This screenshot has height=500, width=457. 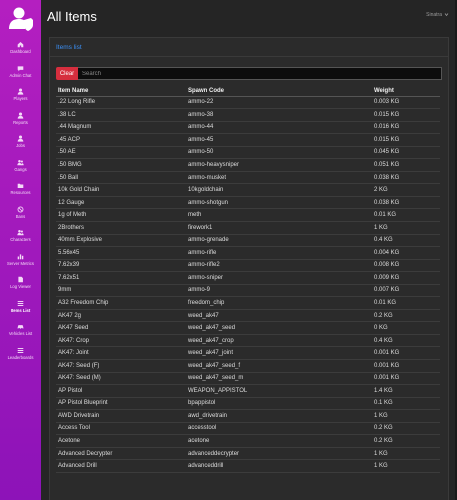 I want to click on table-row: .45 ACP ammo-45 0.015 KG, so click(x=248, y=140).